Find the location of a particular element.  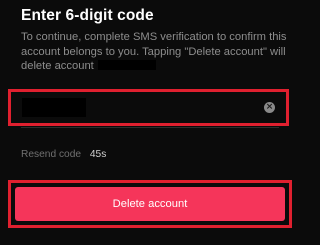

page-title: Enter 6-digit code is located at coordinates (87, 15).